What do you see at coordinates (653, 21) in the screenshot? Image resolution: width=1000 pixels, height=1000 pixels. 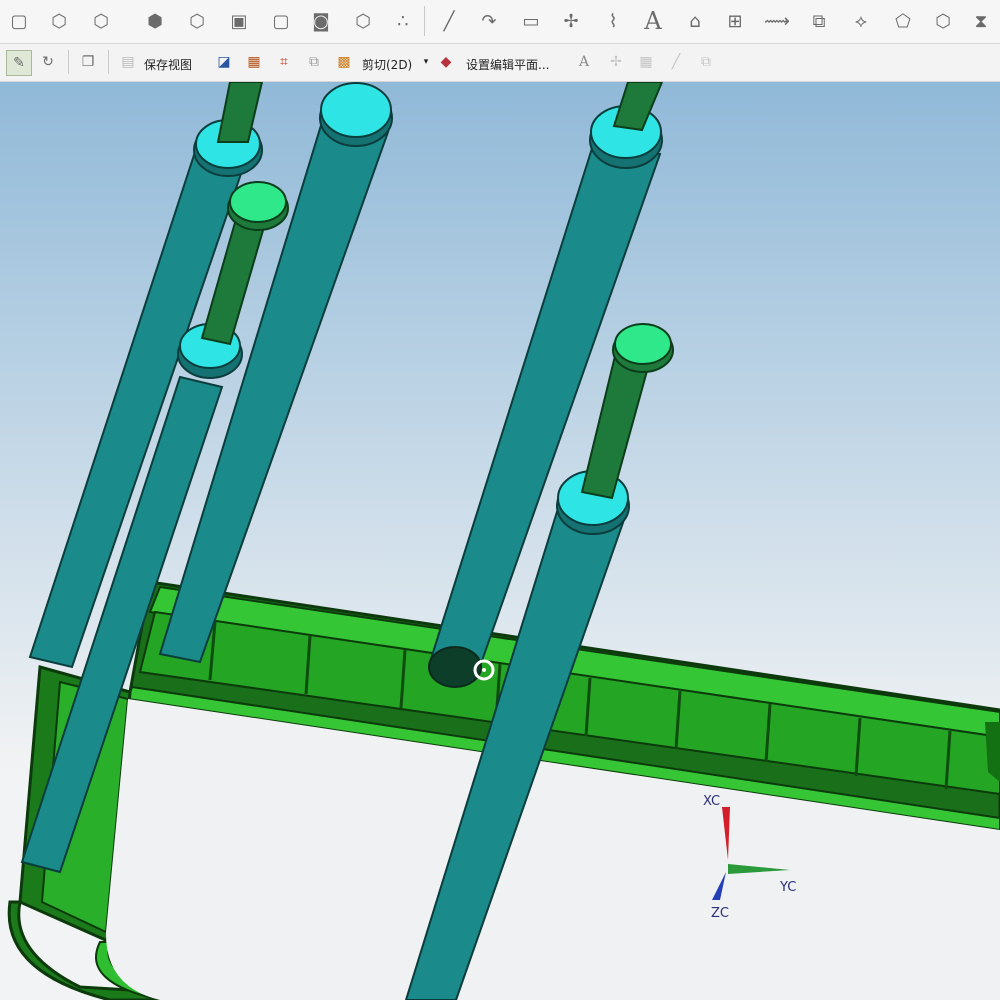 I see `text-icon: A` at bounding box center [653, 21].